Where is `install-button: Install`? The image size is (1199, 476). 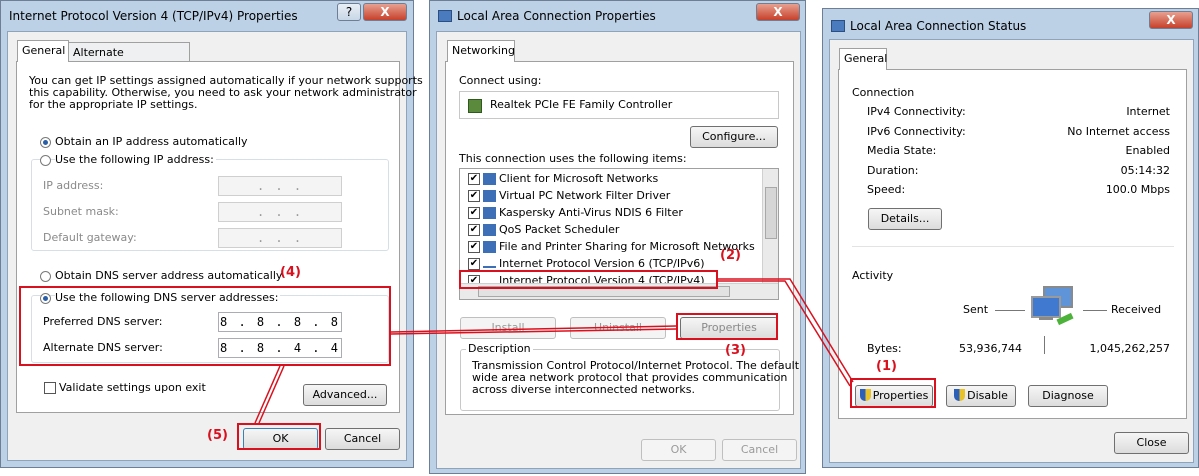
install-button: Install is located at coordinates (508, 328).